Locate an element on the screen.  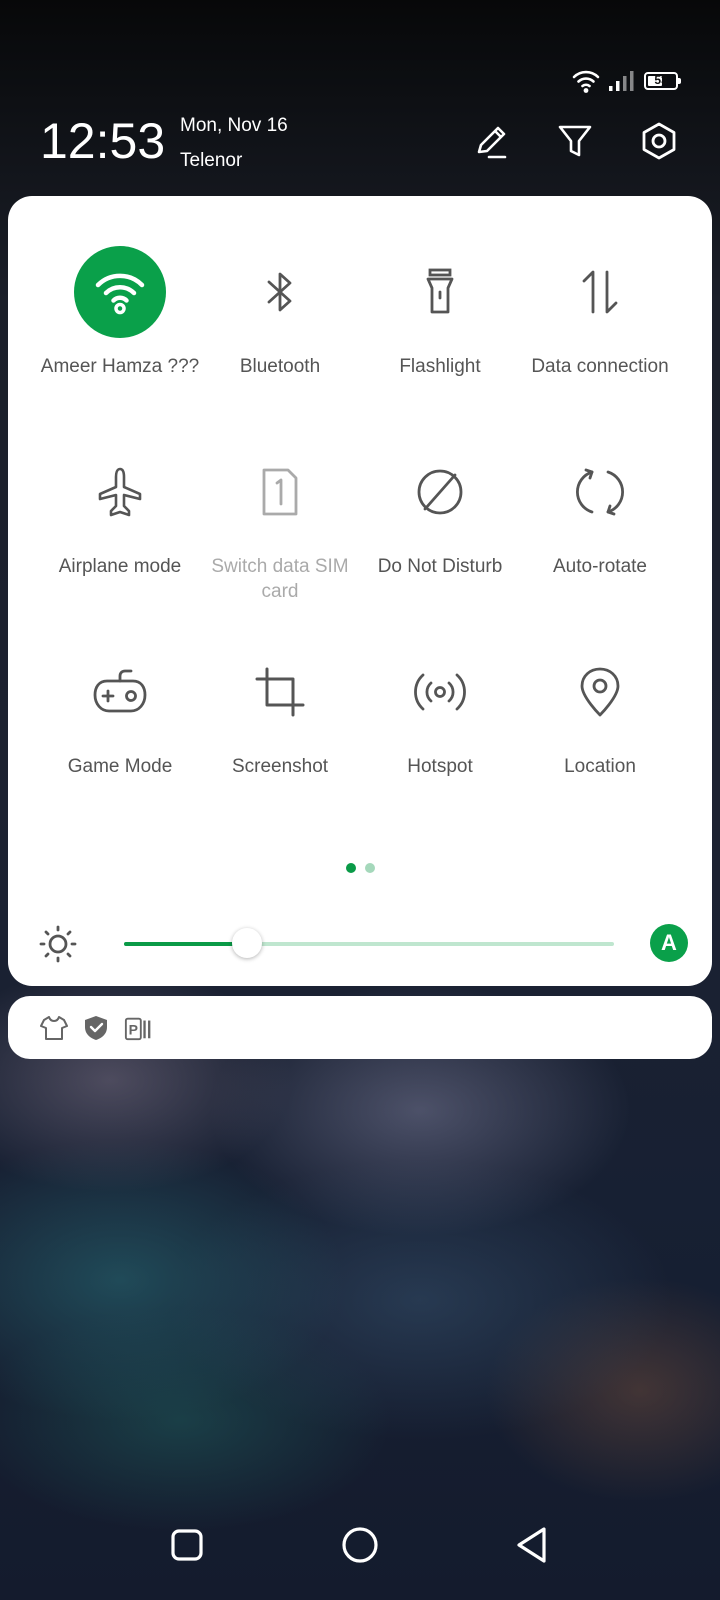
shield-check-icon is located at coordinates (96, 1028).